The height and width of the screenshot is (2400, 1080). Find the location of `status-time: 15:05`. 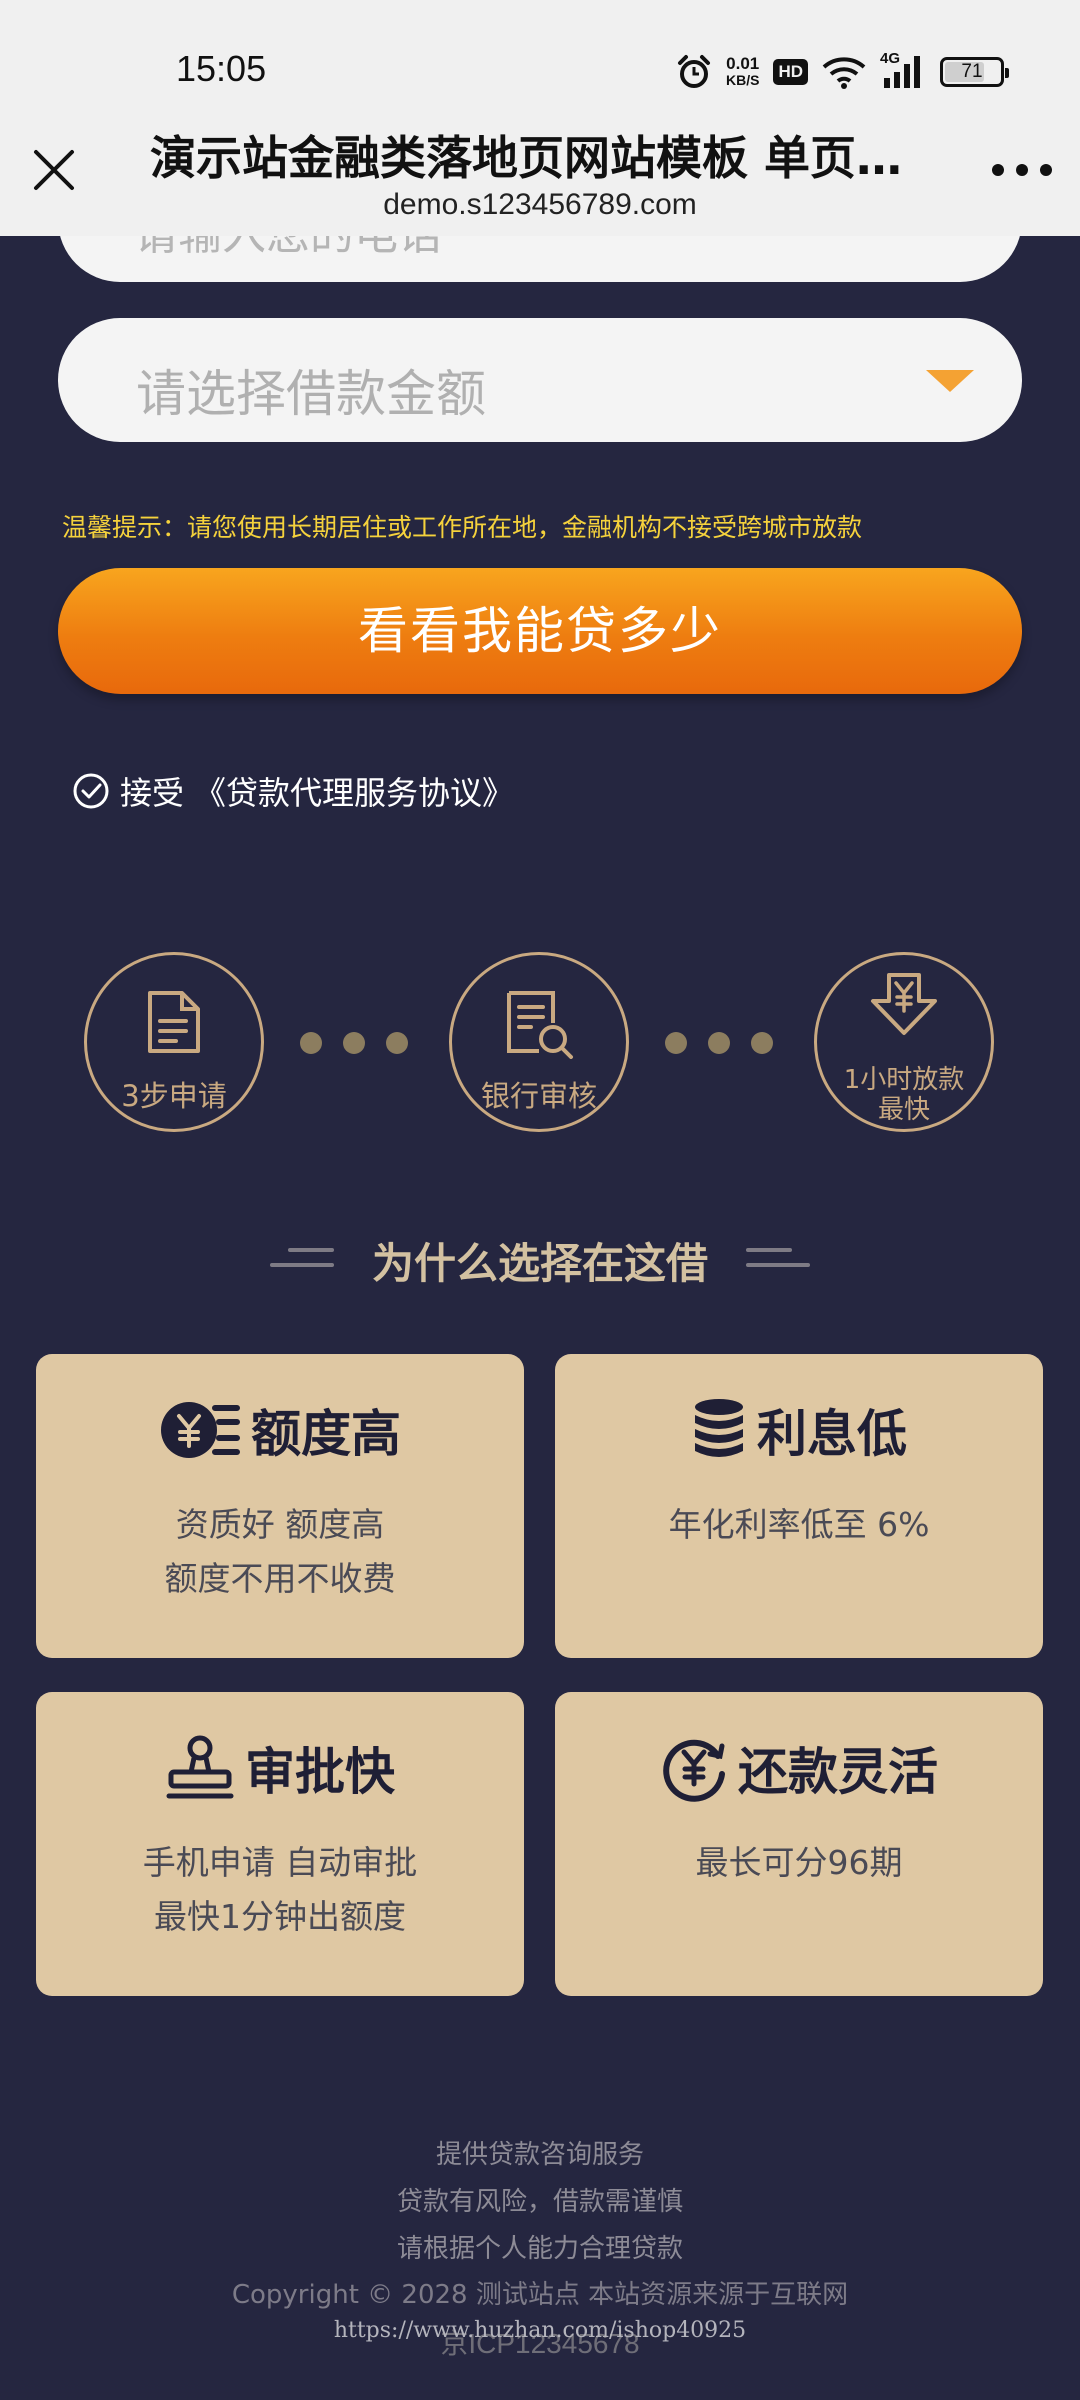

status-time: 15:05 is located at coordinates (221, 68).